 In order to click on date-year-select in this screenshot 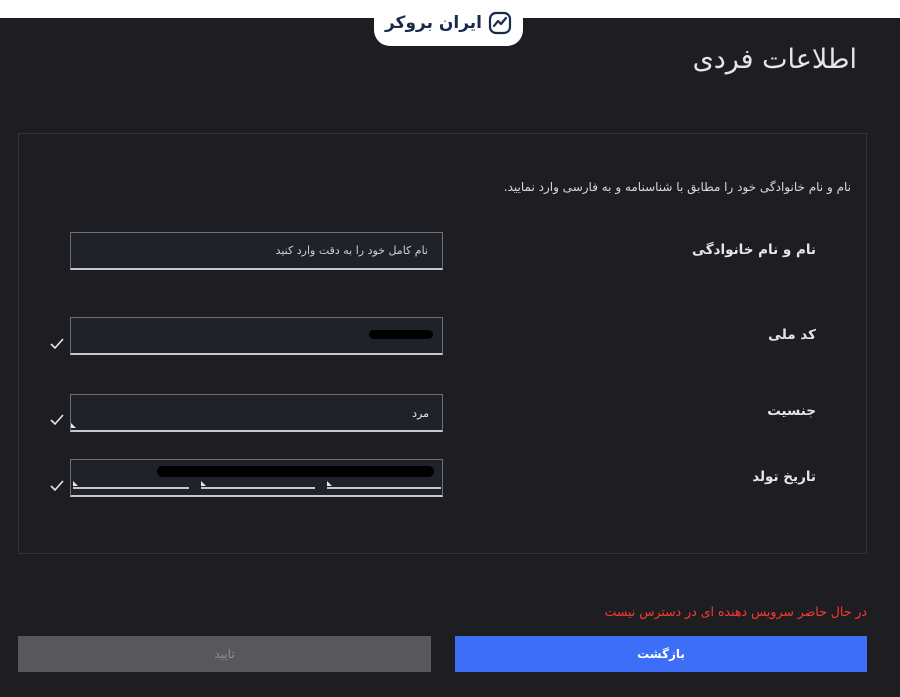, I will do `click(384, 488)`.